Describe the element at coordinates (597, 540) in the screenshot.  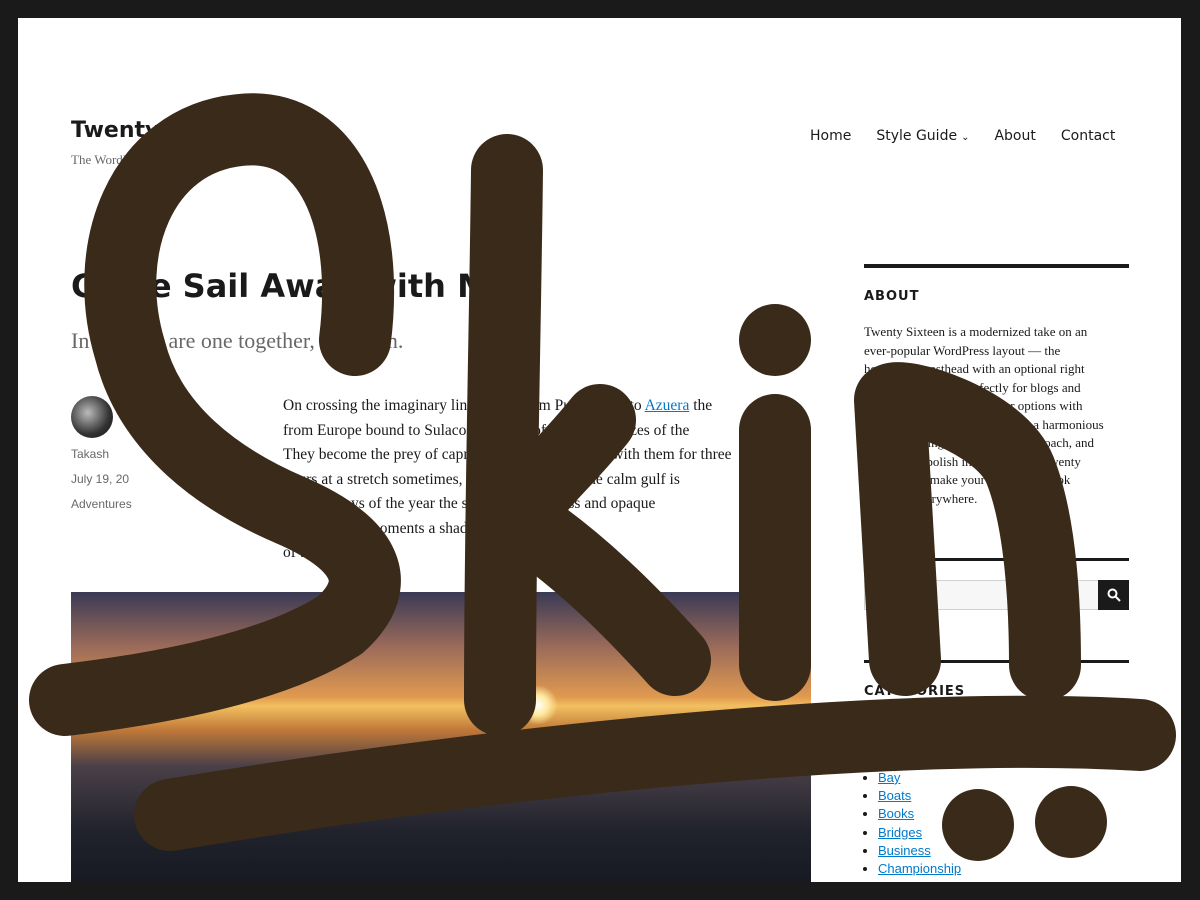
I see `scribble-letter-k-arms` at that location.